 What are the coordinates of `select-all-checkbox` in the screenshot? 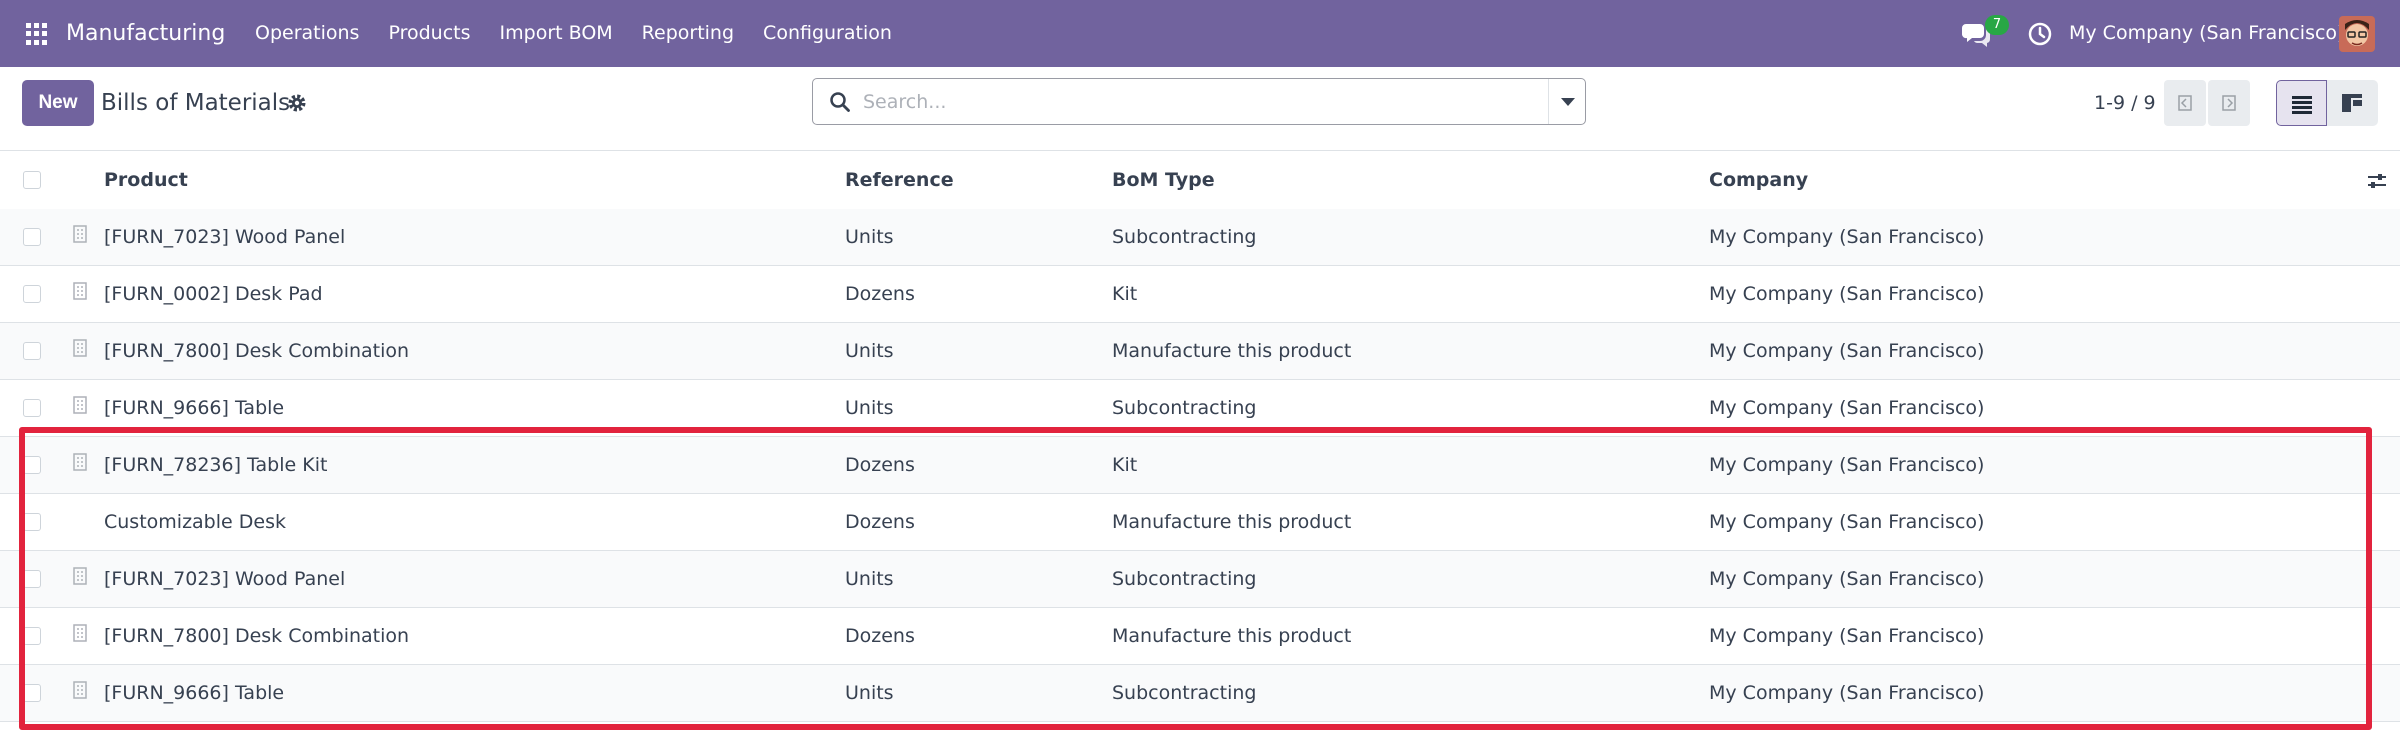 It's located at (32, 180).